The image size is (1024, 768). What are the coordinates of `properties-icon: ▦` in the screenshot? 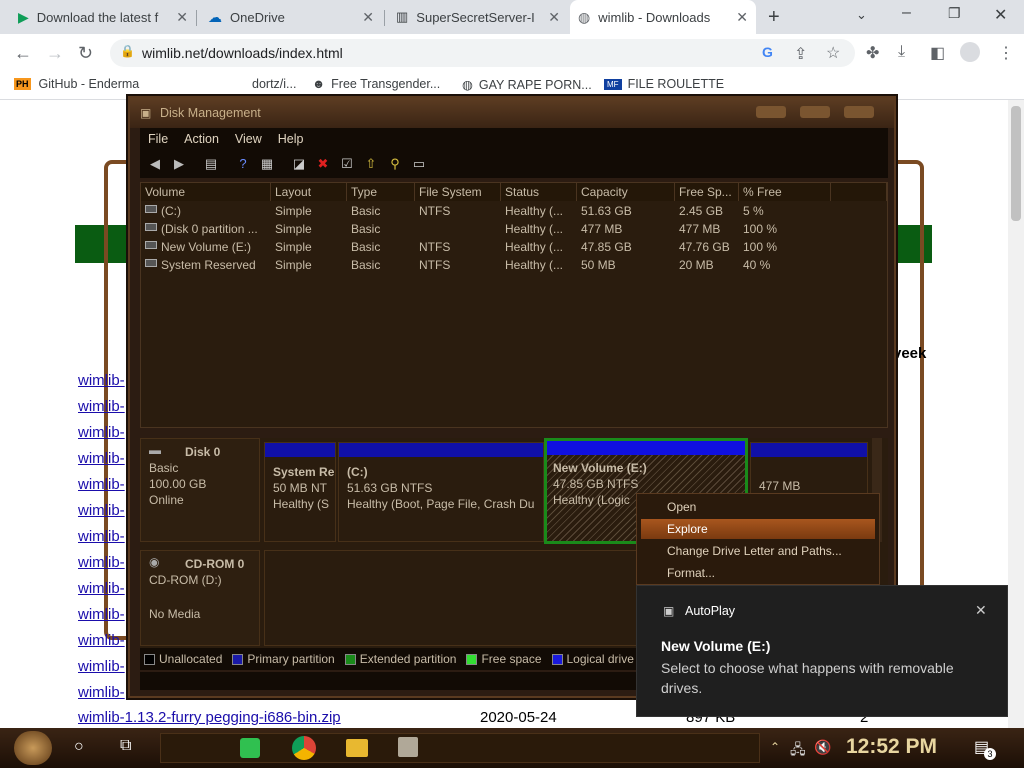 It's located at (267, 164).